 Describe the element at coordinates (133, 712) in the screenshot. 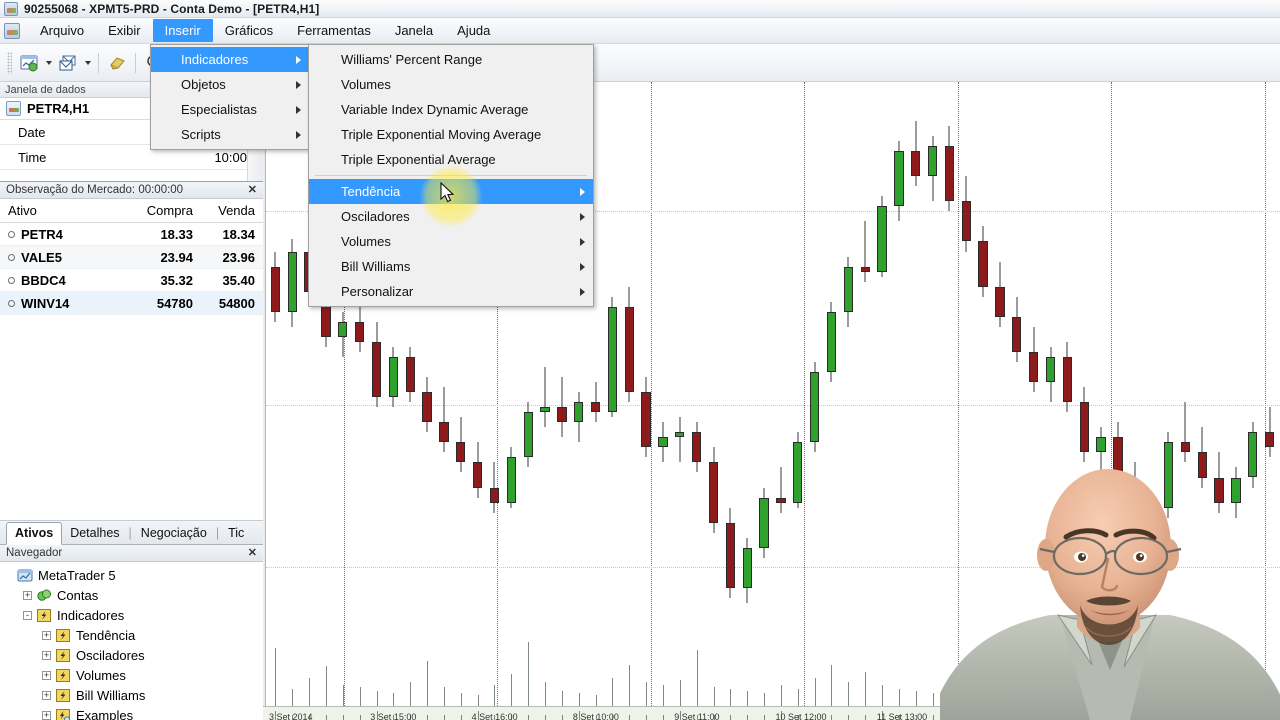

I see `navigator-item-examples: + Examples` at that location.